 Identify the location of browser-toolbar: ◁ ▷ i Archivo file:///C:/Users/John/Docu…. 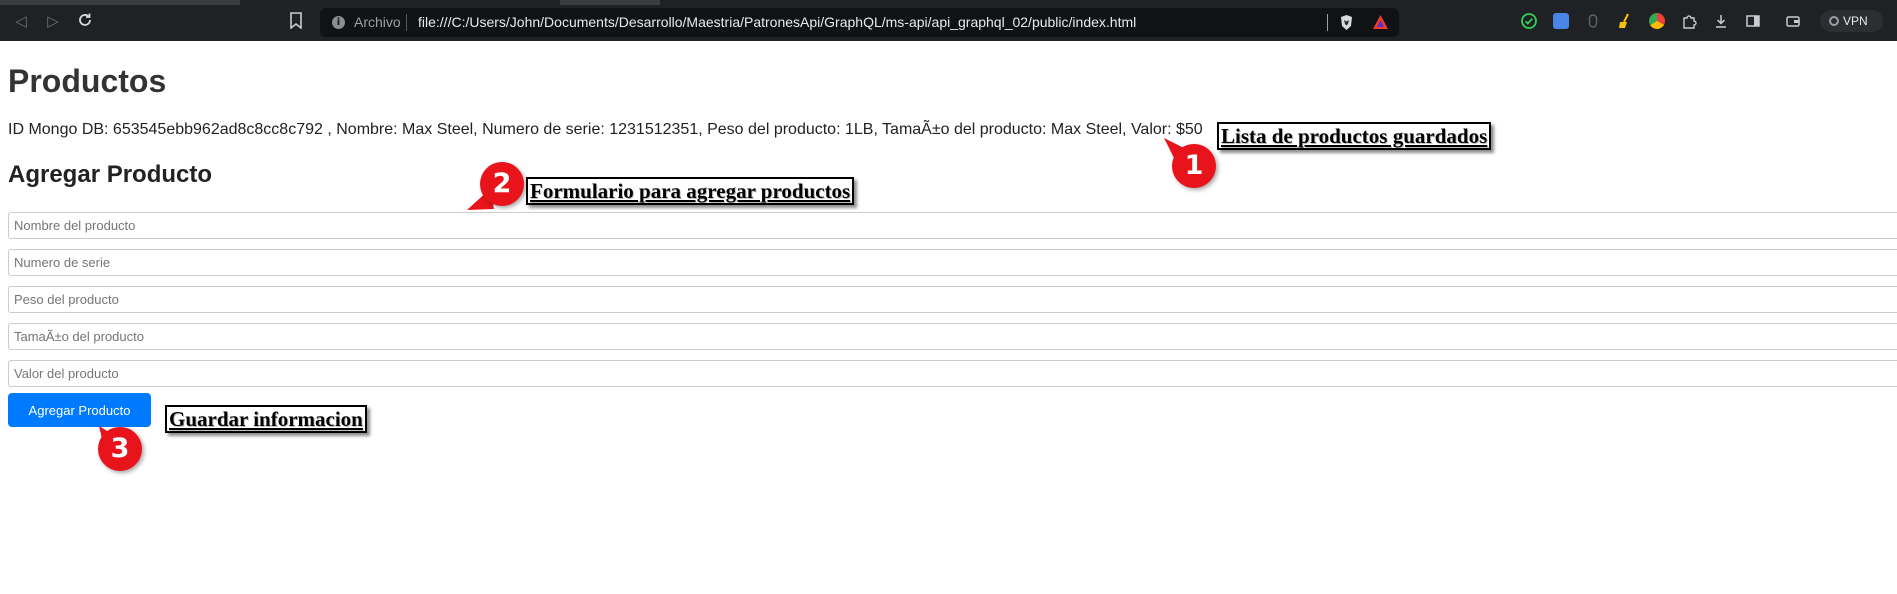
(948, 20).